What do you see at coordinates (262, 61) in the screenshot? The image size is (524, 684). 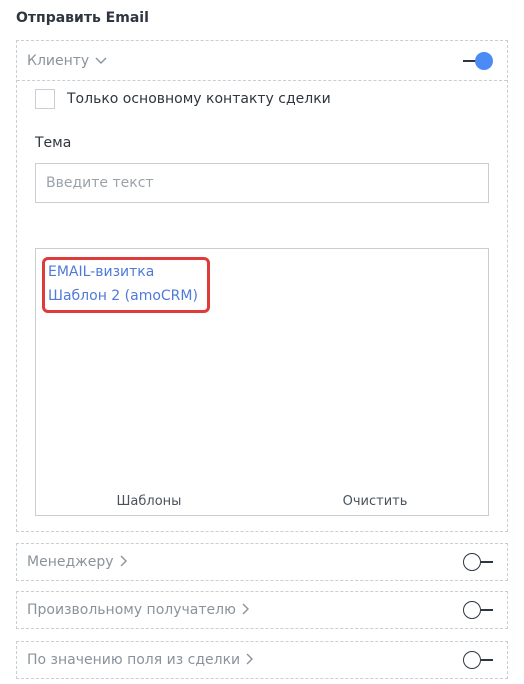 I see `section-client-header: Клиенту` at bounding box center [262, 61].